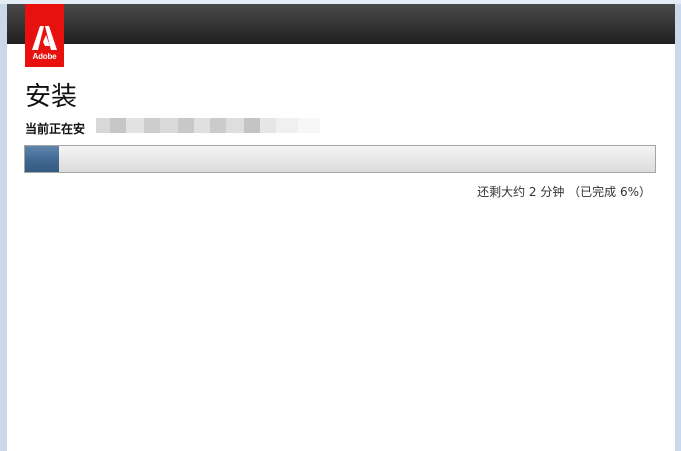 The height and width of the screenshot is (451, 681). I want to click on progress-bar, so click(340, 159).